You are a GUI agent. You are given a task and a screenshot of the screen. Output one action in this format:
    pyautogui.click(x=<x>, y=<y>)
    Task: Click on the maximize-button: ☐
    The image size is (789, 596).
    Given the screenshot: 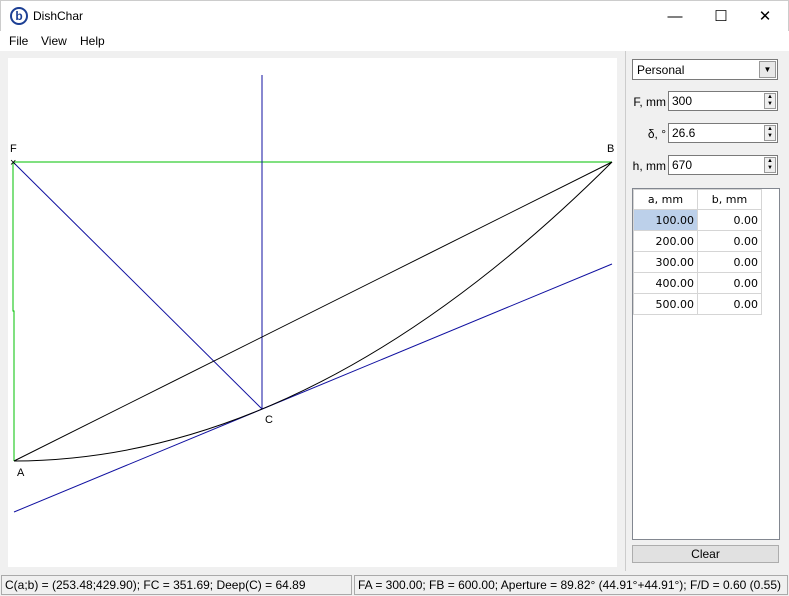 What is the action you would take?
    pyautogui.click(x=721, y=16)
    